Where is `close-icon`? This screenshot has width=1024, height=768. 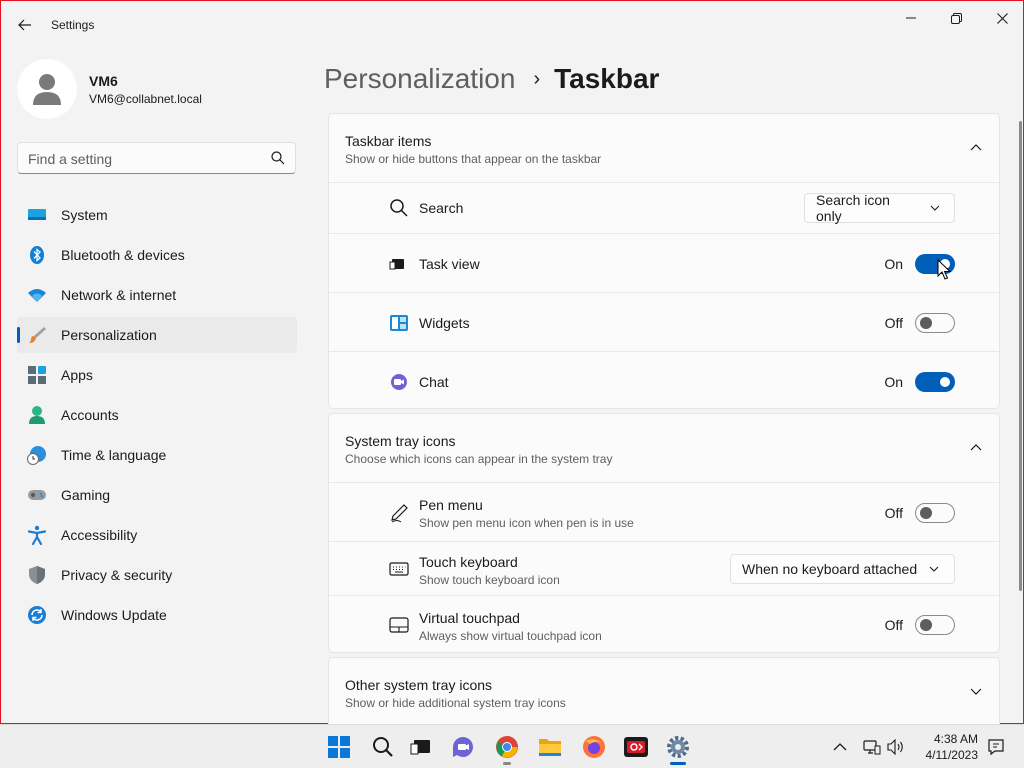 close-icon is located at coordinates (1002, 18).